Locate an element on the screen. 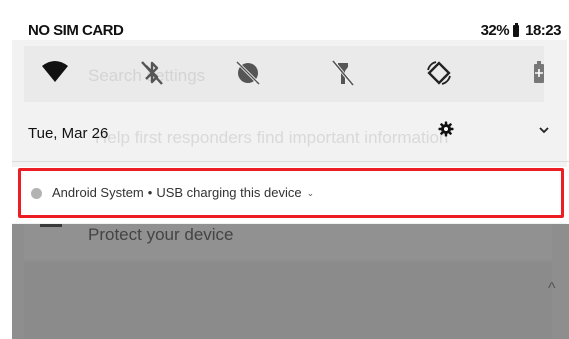  battery-icon is located at coordinates (516, 29).